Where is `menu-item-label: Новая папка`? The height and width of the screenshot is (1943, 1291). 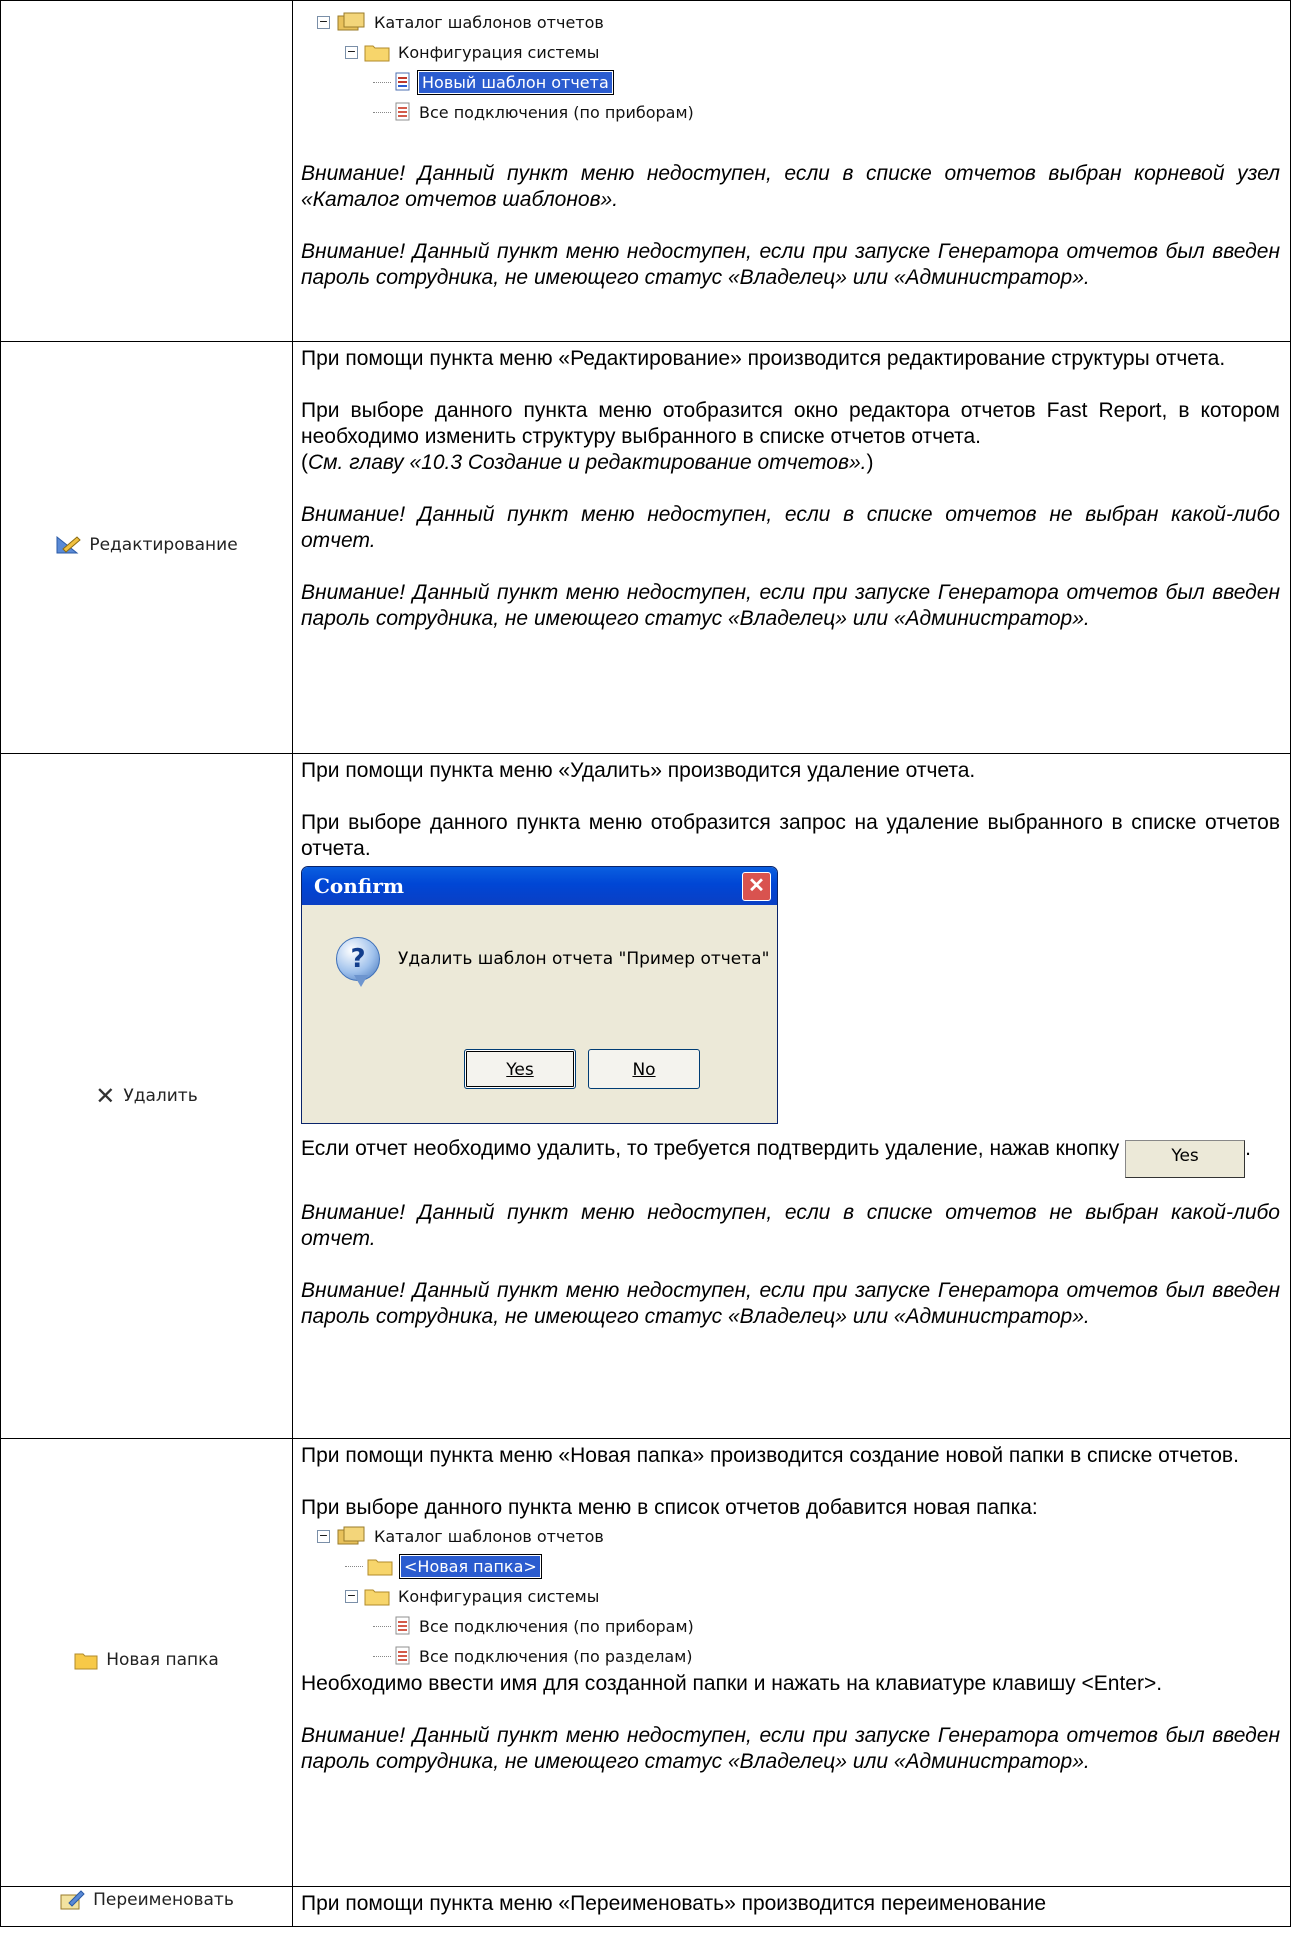
menu-item-label: Новая папка is located at coordinates (162, 1660).